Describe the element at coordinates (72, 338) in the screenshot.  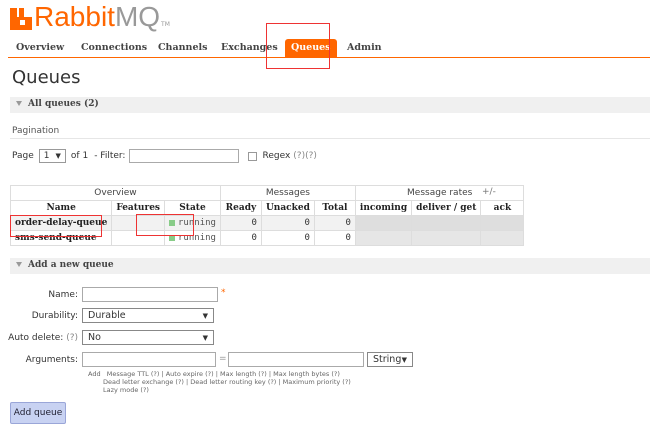
I see `auto-delete-help-link: (?)` at that location.